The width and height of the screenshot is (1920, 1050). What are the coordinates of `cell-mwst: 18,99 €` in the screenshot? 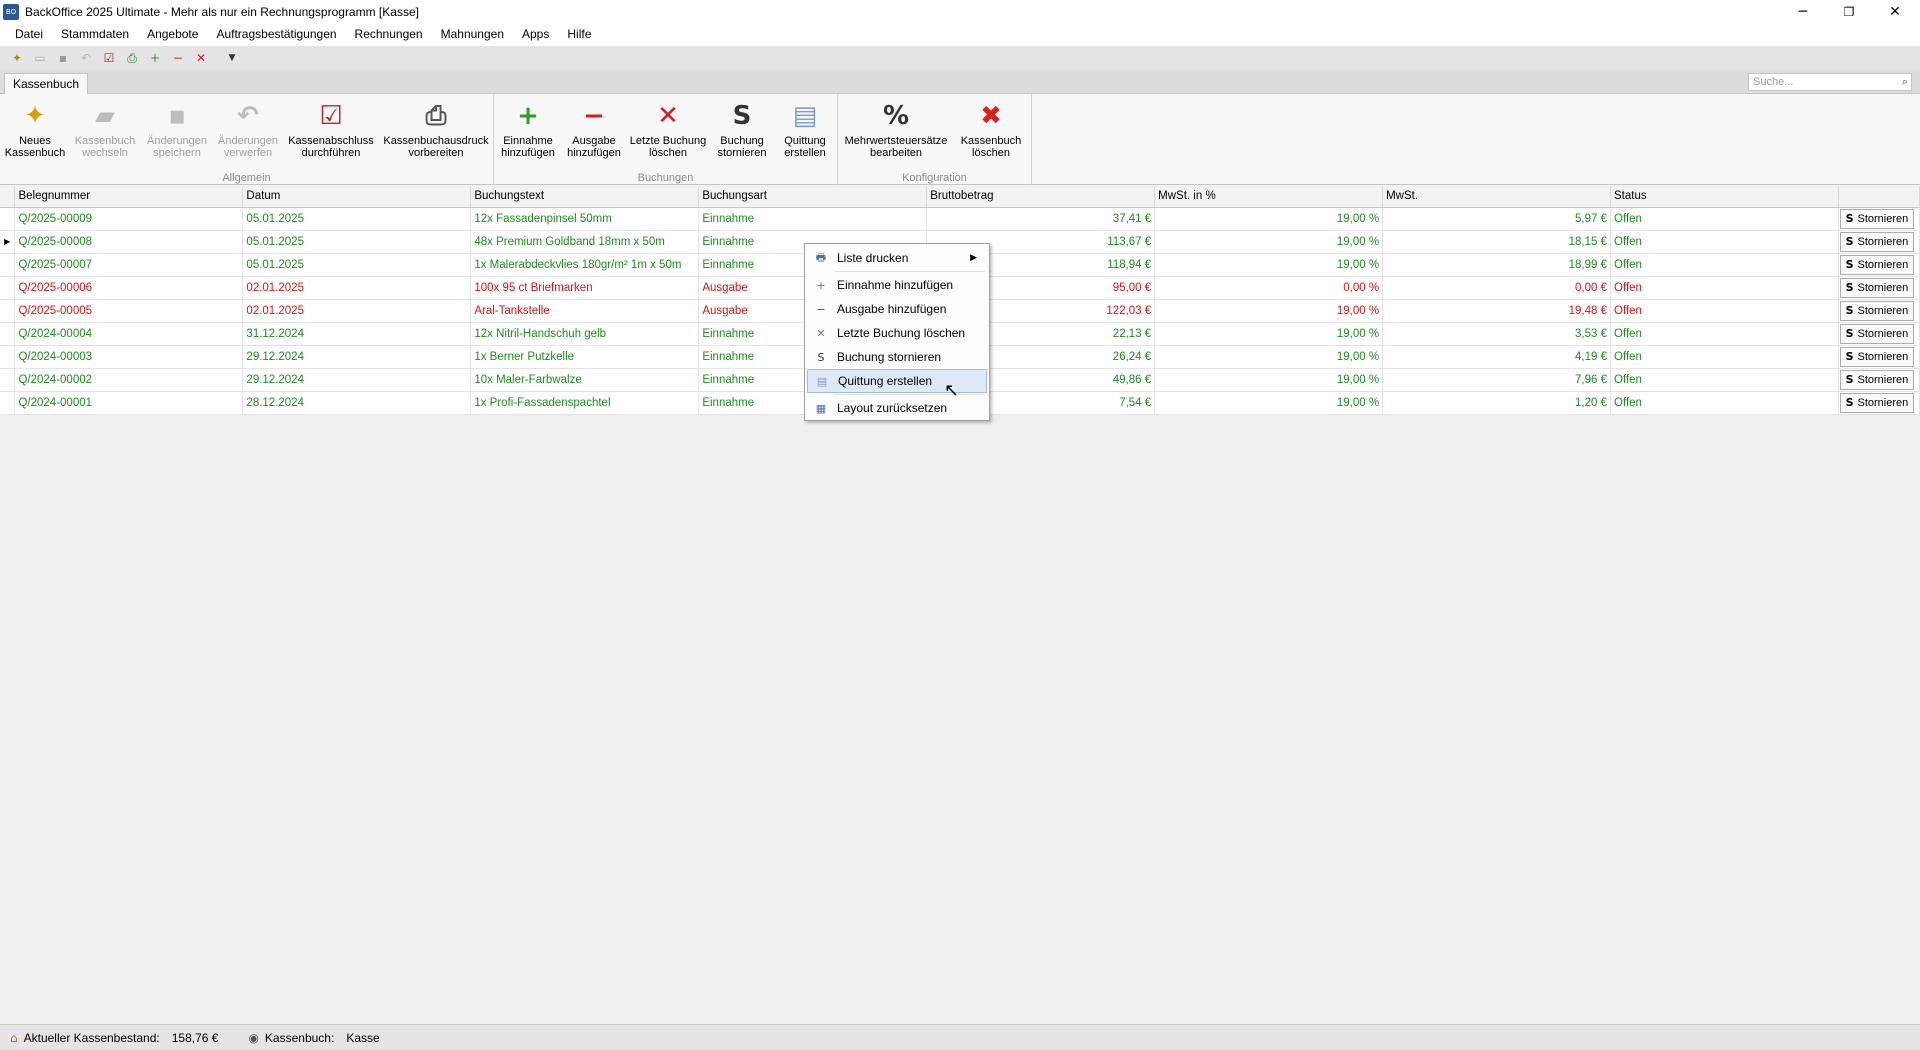 It's located at (1497, 265).